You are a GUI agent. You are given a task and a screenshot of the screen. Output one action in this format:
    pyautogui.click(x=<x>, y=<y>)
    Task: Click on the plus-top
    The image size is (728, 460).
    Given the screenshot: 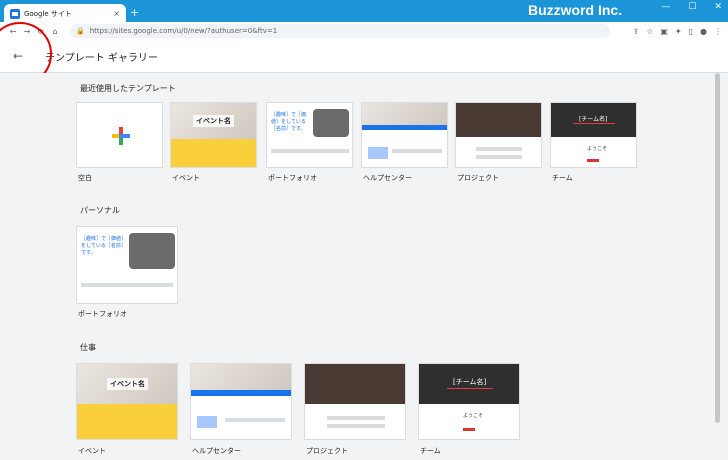 What is the action you would take?
    pyautogui.click(x=121, y=130)
    